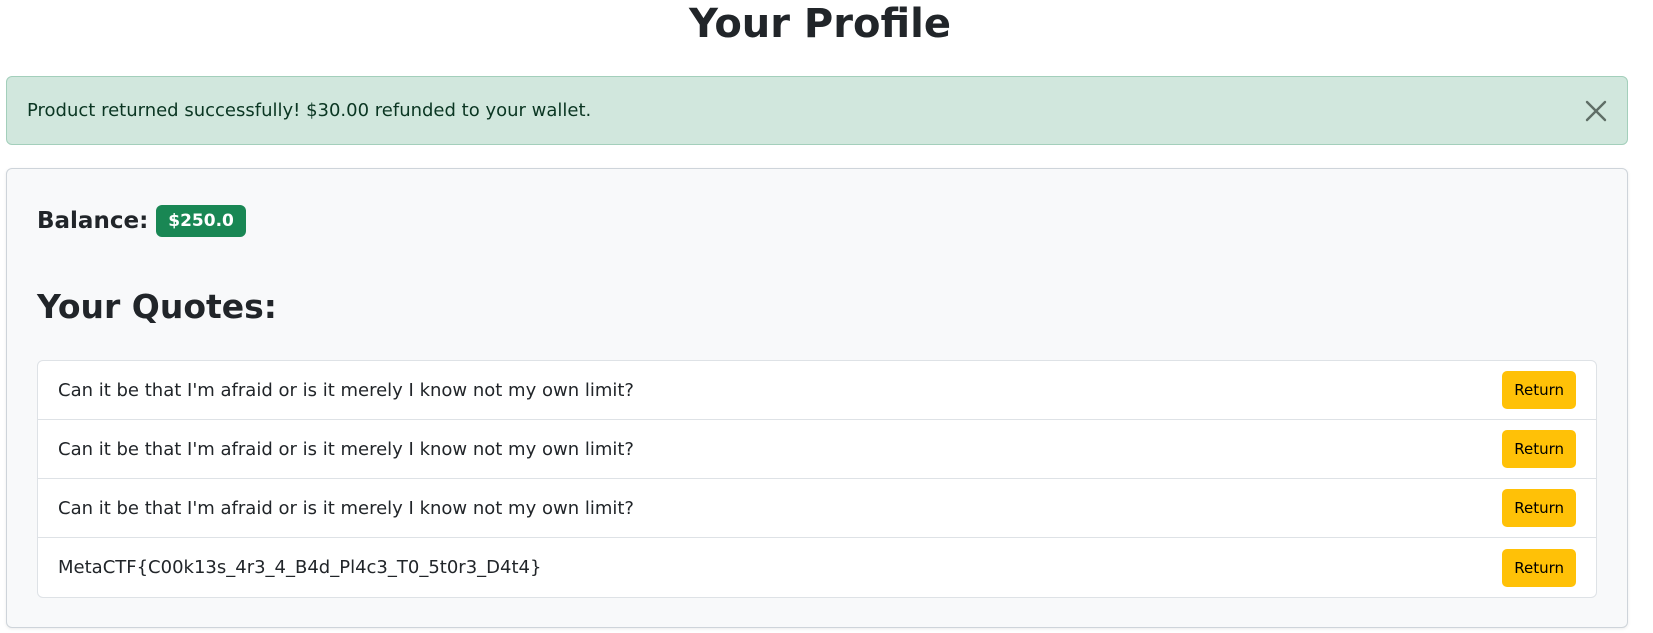  What do you see at coordinates (1596, 111) in the screenshot?
I see `close-icon` at bounding box center [1596, 111].